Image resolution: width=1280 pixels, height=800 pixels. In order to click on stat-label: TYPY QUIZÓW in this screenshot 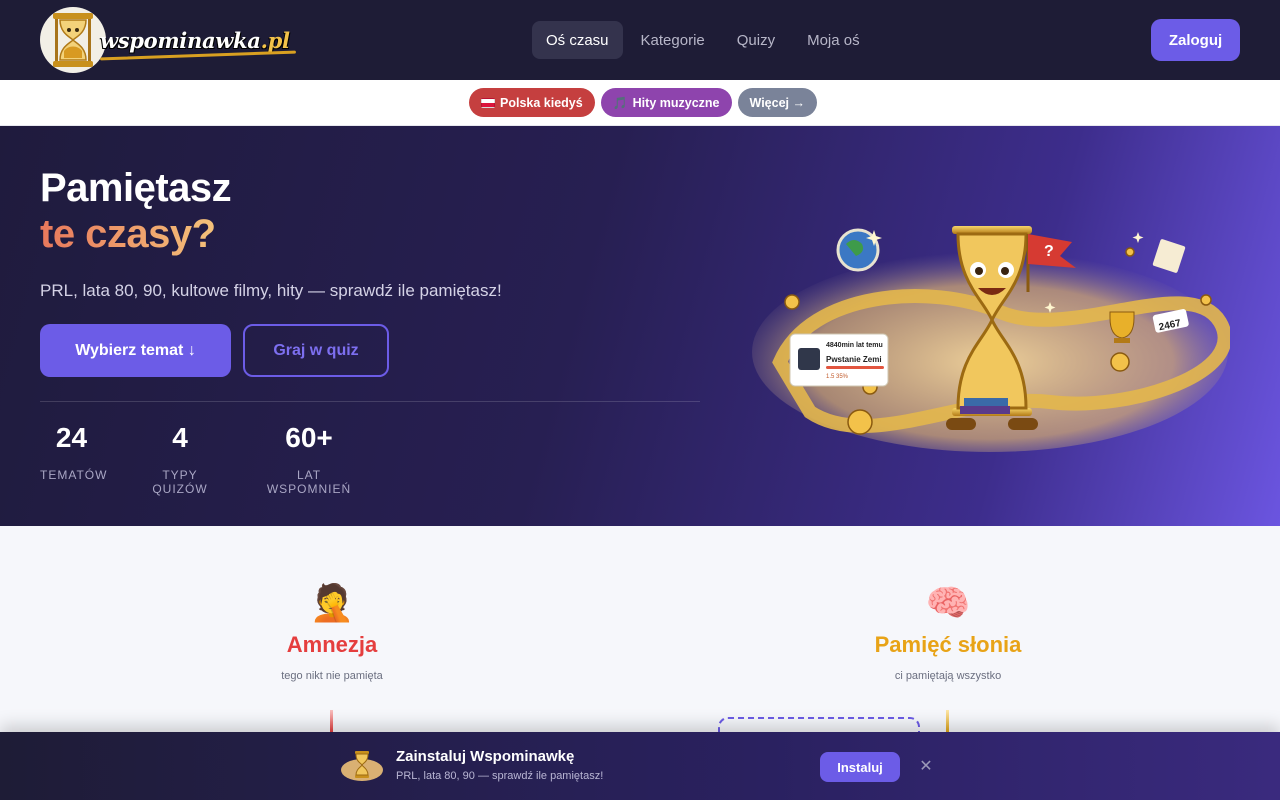, I will do `click(180, 482)`.